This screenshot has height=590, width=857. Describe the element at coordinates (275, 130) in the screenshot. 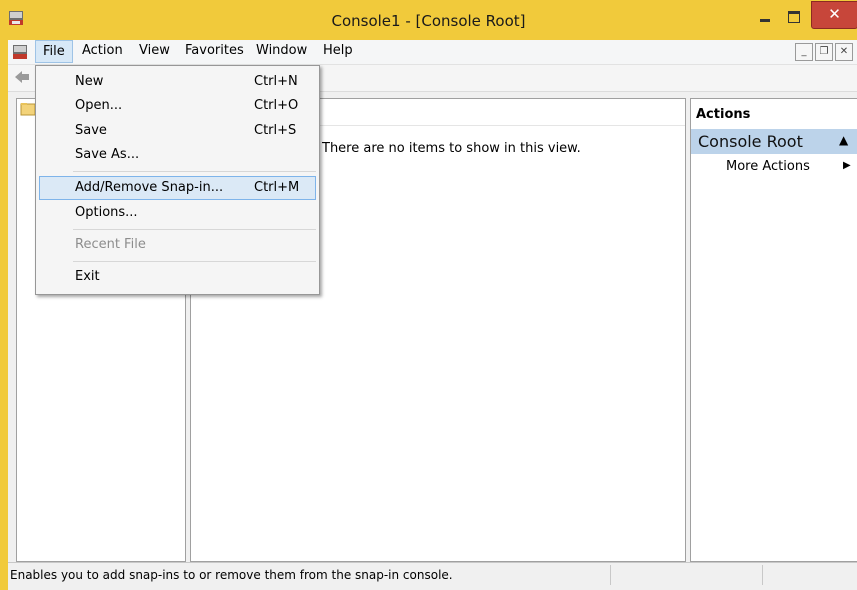

I see `menu-item-shortcut: Ctrl+S` at that location.